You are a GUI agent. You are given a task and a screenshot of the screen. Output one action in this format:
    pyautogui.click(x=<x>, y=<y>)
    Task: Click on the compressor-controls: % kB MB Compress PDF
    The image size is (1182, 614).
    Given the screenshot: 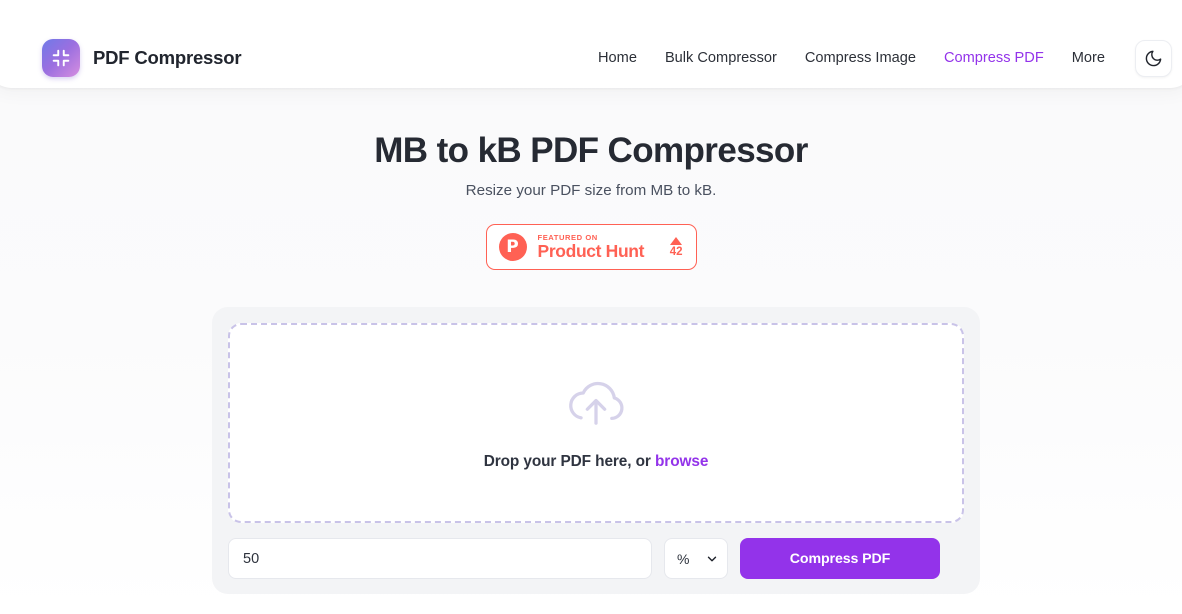 What is the action you would take?
    pyautogui.click(x=596, y=551)
    